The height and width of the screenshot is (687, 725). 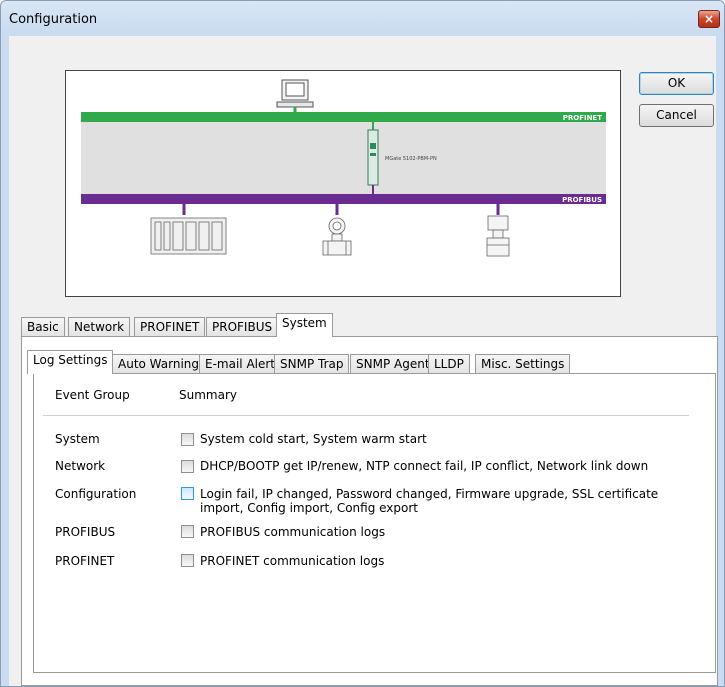 What do you see at coordinates (373, 158) in the screenshot?
I see `gateway-device-icon` at bounding box center [373, 158].